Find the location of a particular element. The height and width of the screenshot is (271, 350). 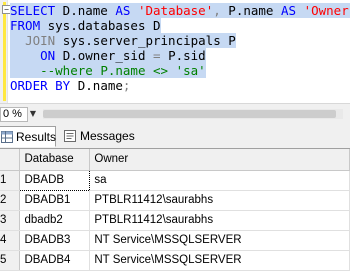

row-number-cell: 2 is located at coordinates (10, 200).